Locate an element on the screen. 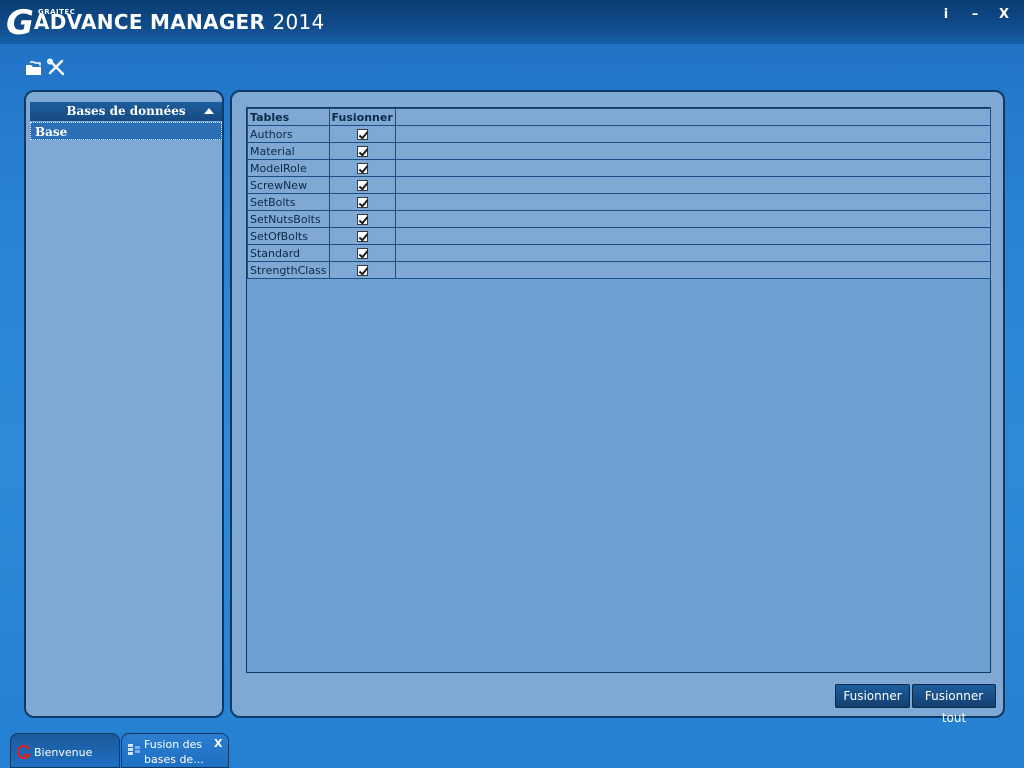 The height and width of the screenshot is (768, 1024). database-item-base: Base is located at coordinates (126, 131).